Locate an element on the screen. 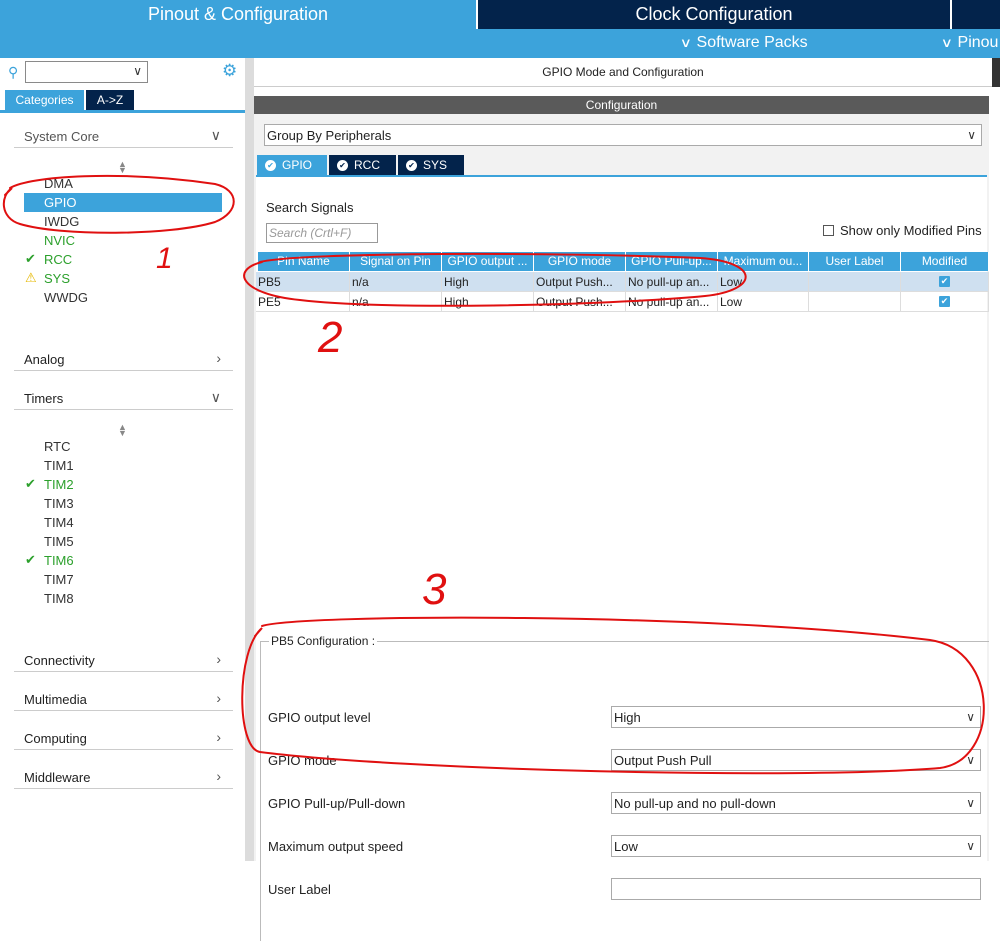 The image size is (1000, 941). configuration-header: Configuration is located at coordinates (621, 105).